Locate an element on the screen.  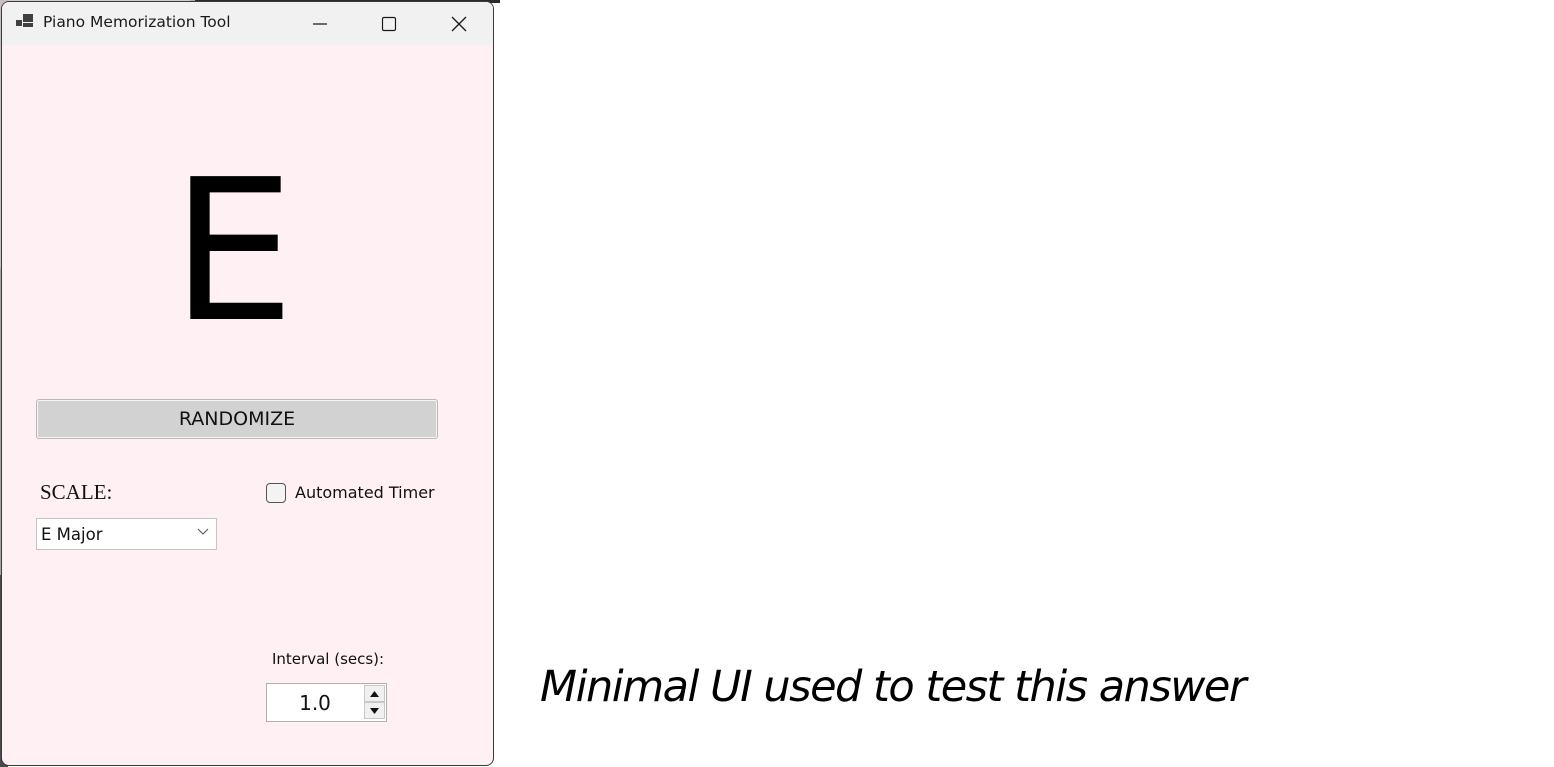
interval-label: Interval (secs): is located at coordinates (328, 659).